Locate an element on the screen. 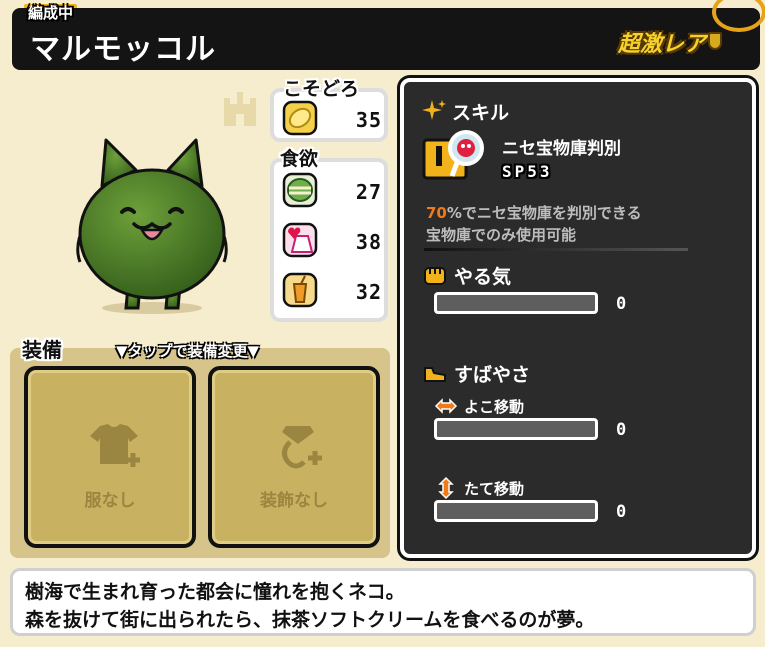 The height and width of the screenshot is (647, 765). castle-icon is located at coordinates (240, 109).